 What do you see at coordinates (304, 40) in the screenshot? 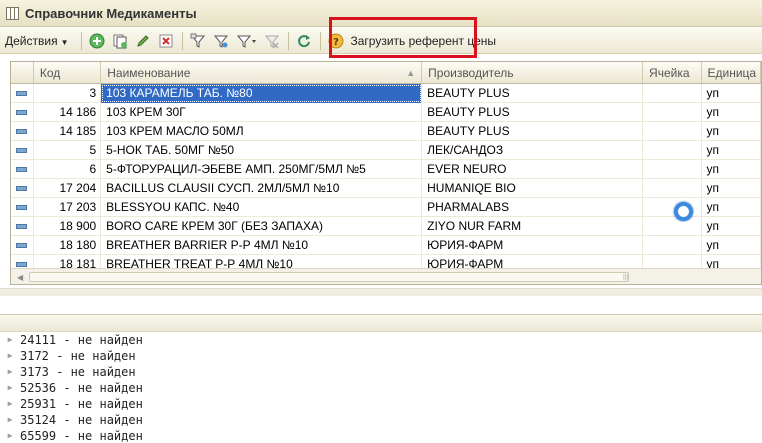
I see `refresh-icon` at bounding box center [304, 40].